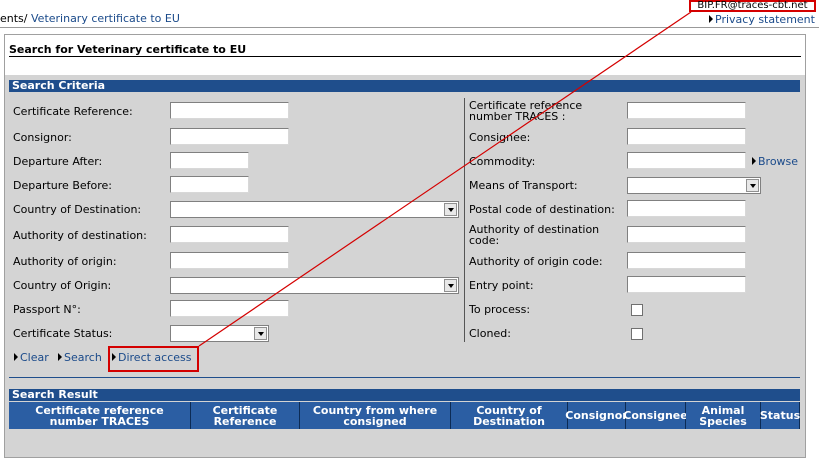 The image size is (819, 463). What do you see at coordinates (655, 415) in the screenshot?
I see `column-header-consignee: Consignee` at bounding box center [655, 415].